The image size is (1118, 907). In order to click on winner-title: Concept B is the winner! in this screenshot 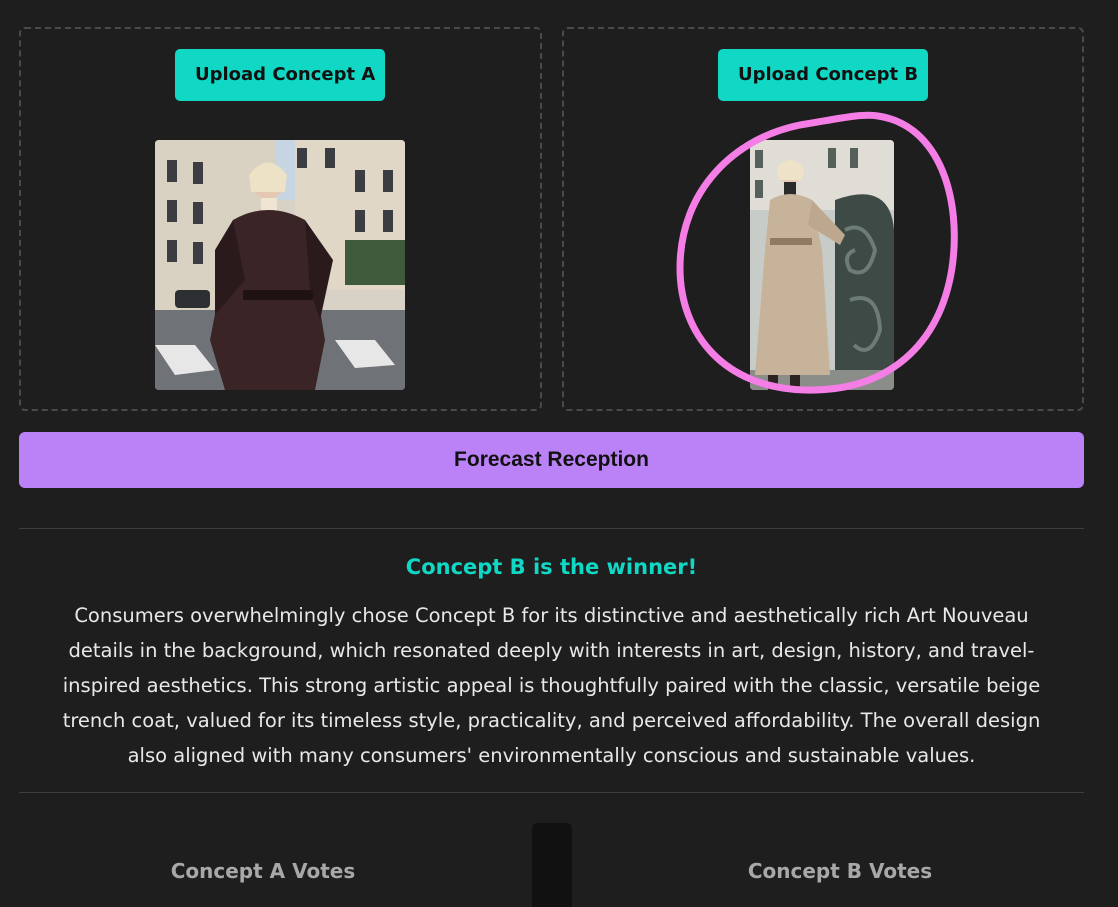, I will do `click(551, 567)`.